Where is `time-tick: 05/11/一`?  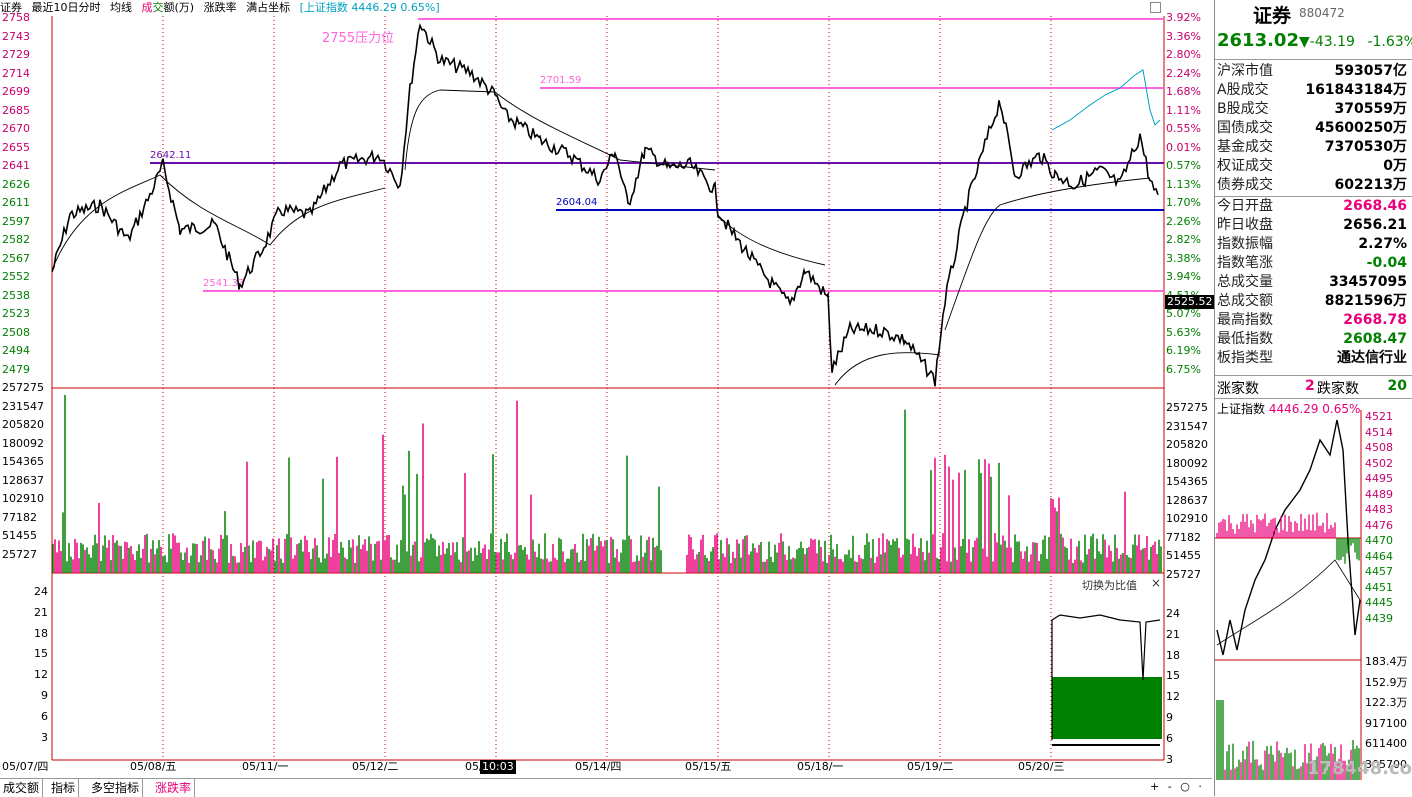 time-tick: 05/11/一 is located at coordinates (265, 766).